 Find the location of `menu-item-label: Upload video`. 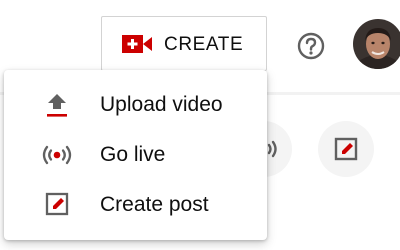

menu-item-label: Upload video is located at coordinates (161, 104).